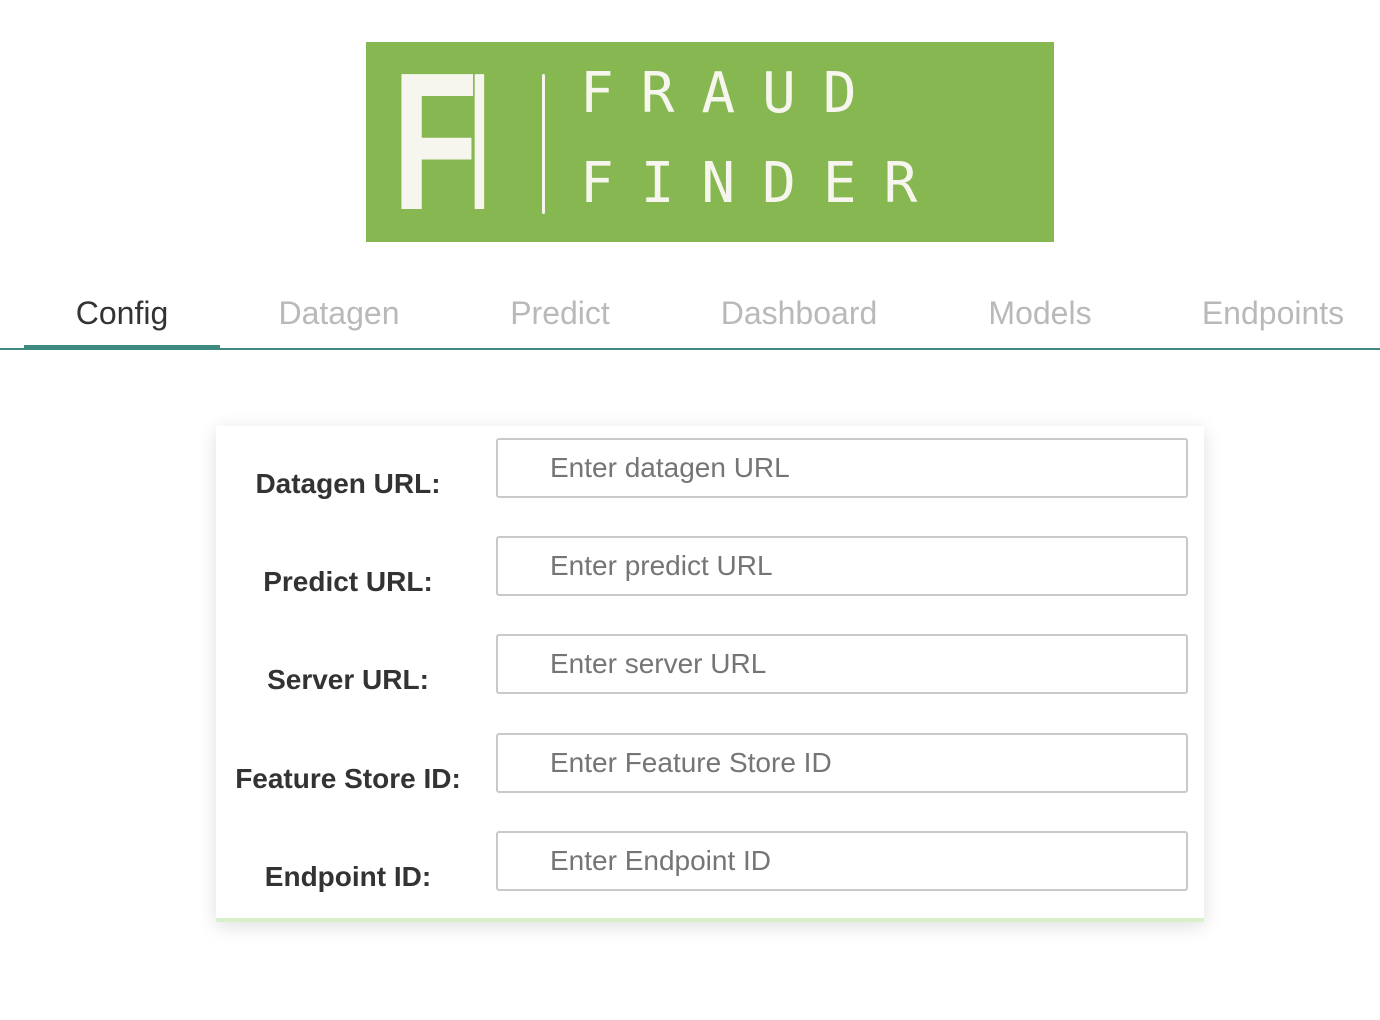 The image size is (1380, 1020). I want to click on tab-datagen: Datagen, so click(339, 313).